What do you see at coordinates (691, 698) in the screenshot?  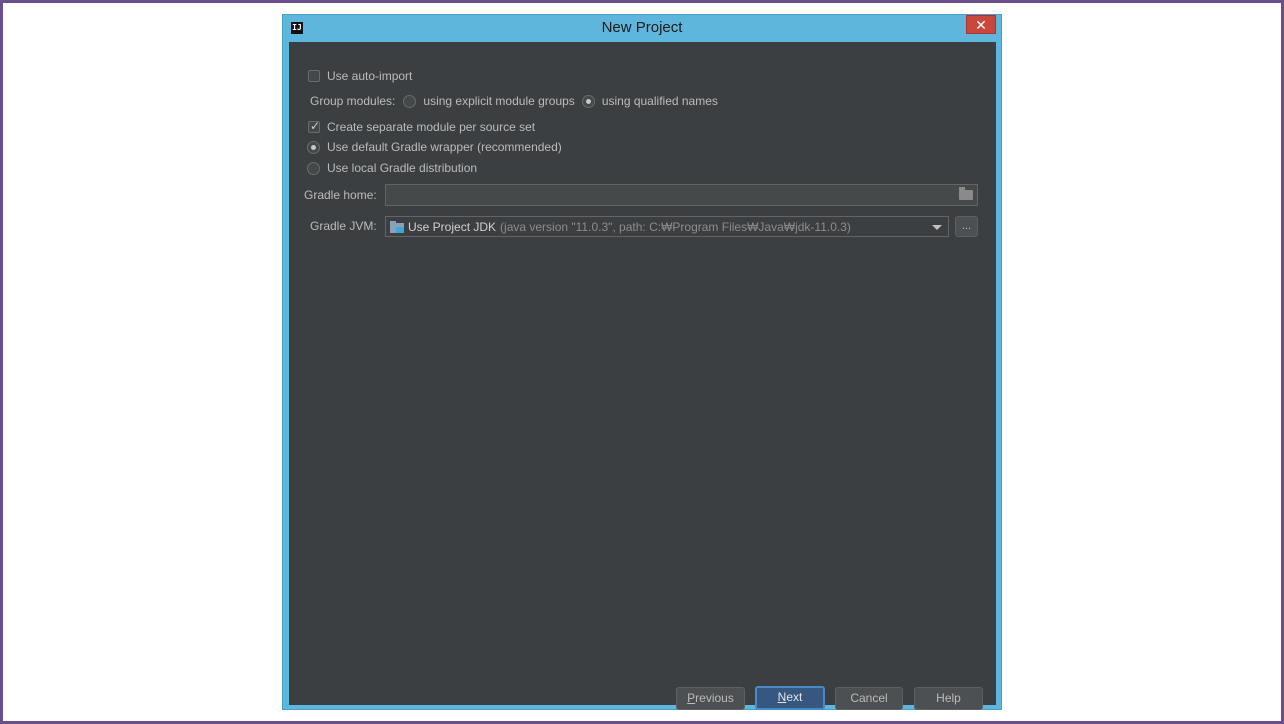 I see `previous-mnemonic: P` at bounding box center [691, 698].